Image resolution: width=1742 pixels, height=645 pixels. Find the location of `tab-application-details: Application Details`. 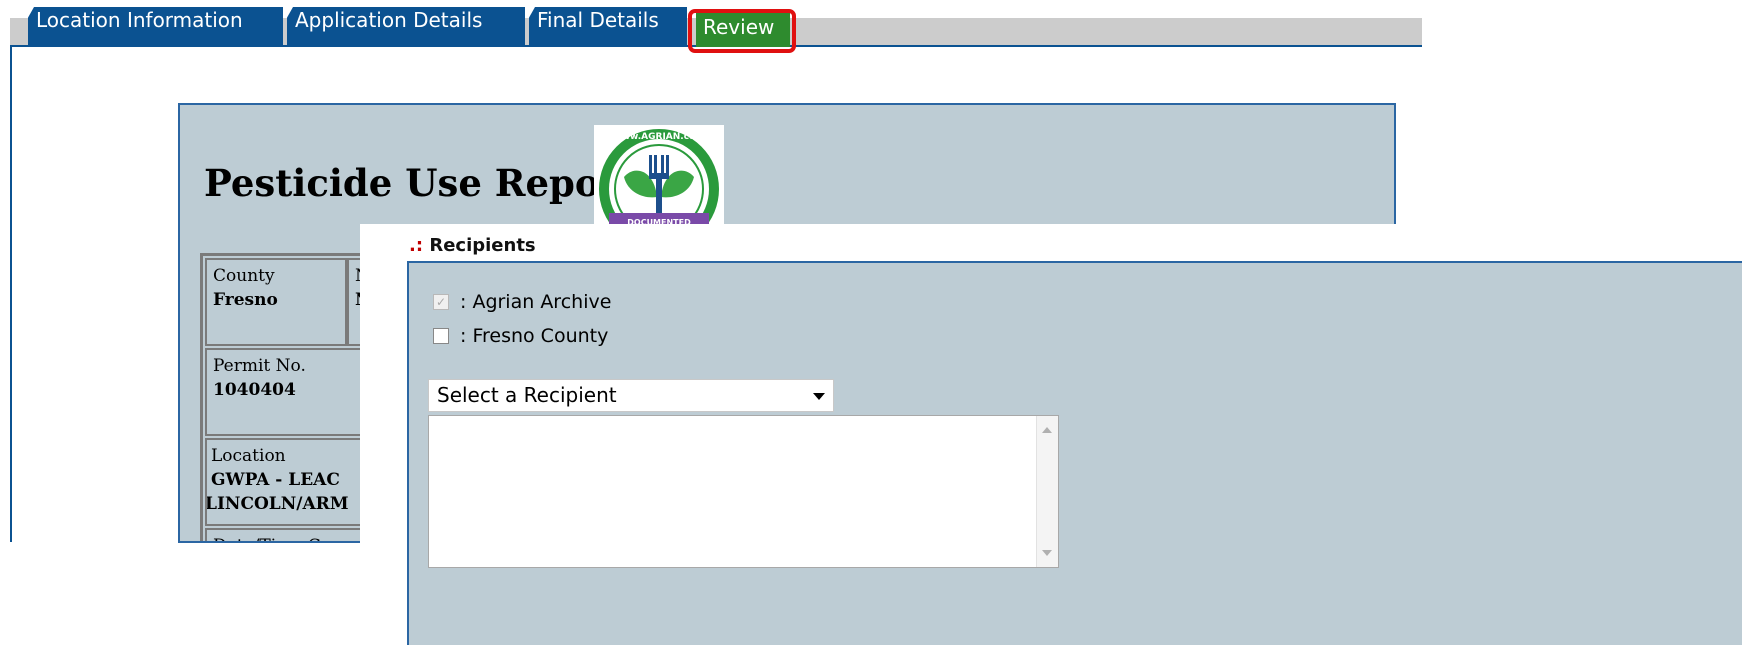

tab-application-details: Application Details is located at coordinates (406, 26).